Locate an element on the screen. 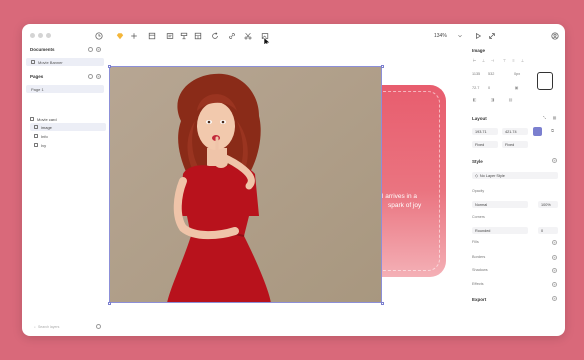 The height and width of the screenshot is (360, 584). corner-radius-value: 0 is located at coordinates (542, 230).